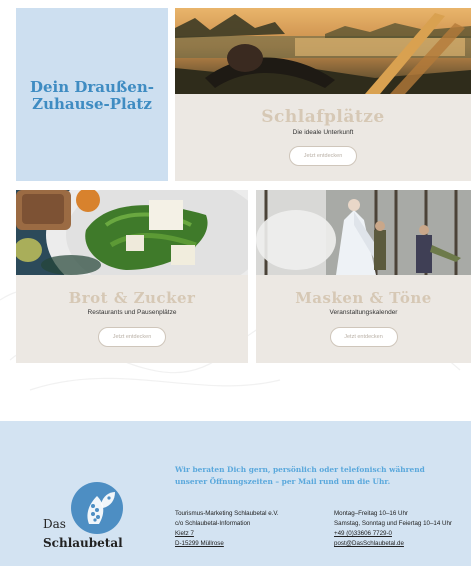 This screenshot has width=471, height=566. What do you see at coordinates (323, 132) in the screenshot?
I see `card-subtitle: Die ideale Unterkunft` at bounding box center [323, 132].